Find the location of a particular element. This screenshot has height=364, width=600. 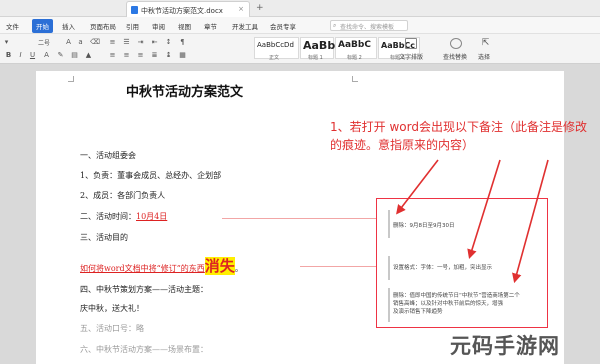

tracked-insert-date: 10月4日 is located at coordinates (152, 216).